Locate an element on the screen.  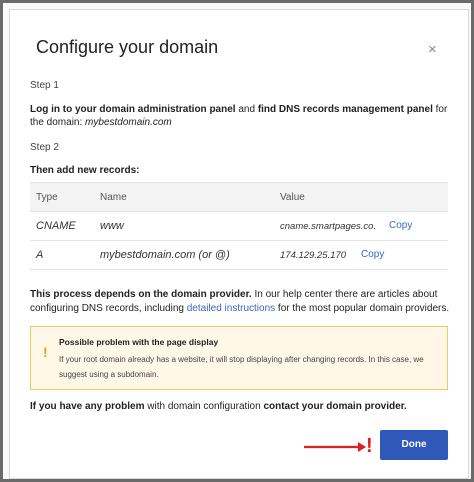
record-type: CNAME is located at coordinates (56, 226).